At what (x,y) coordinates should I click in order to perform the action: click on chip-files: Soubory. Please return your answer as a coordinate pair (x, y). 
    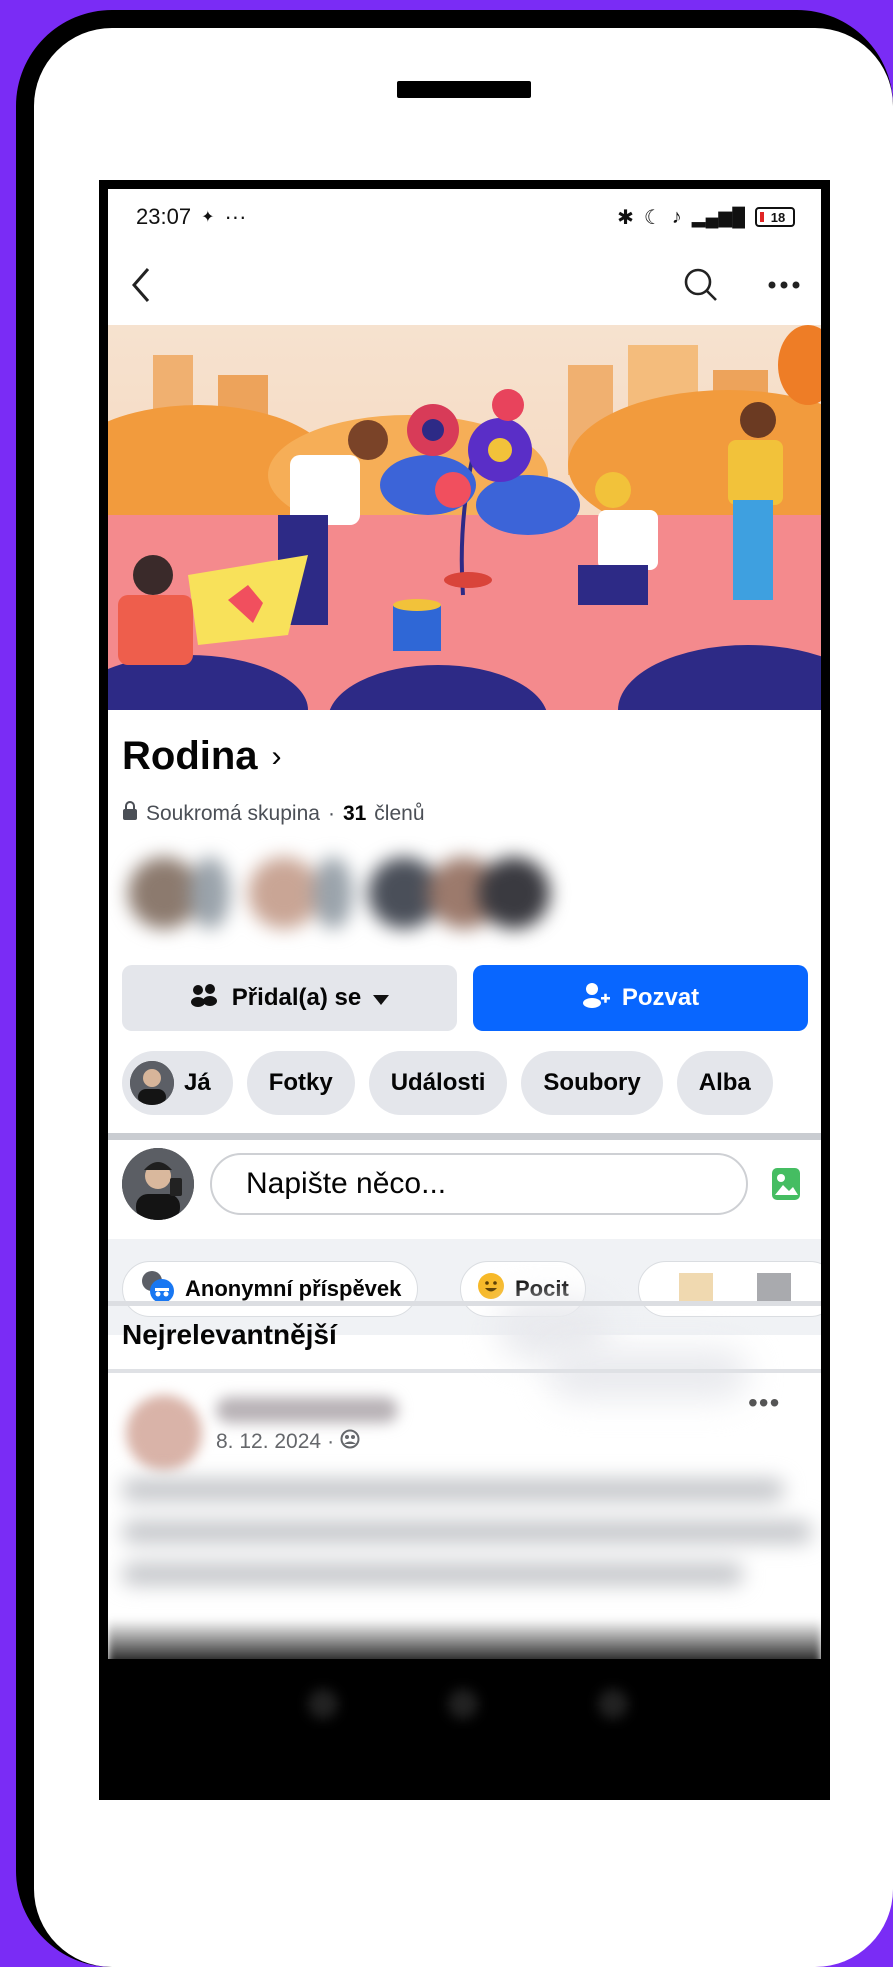
    Looking at the image, I should click on (592, 1083).